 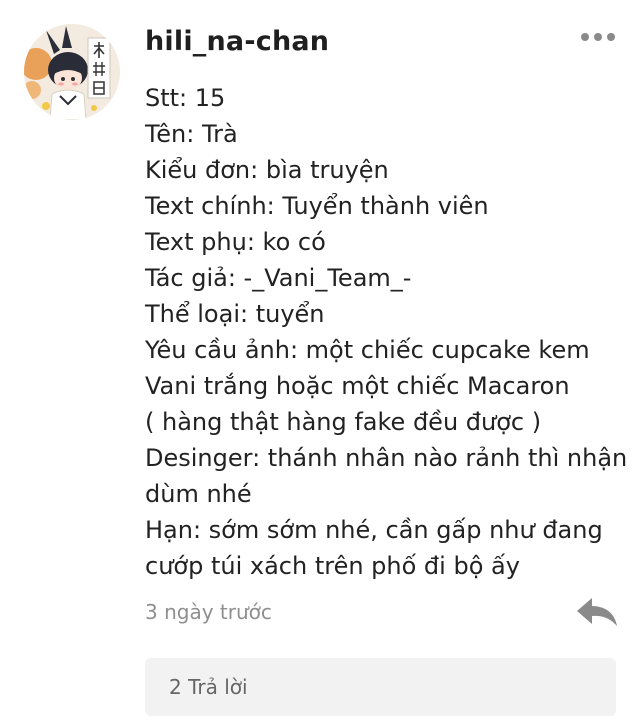 I want to click on comment-line: Tên: Trà, so click(x=191, y=134).